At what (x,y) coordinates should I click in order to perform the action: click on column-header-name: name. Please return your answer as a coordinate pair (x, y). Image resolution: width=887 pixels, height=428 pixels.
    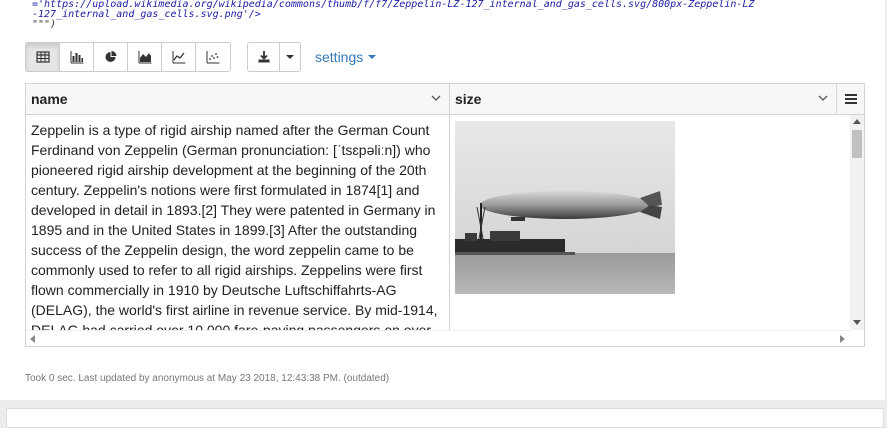
    Looking at the image, I should click on (238, 99).